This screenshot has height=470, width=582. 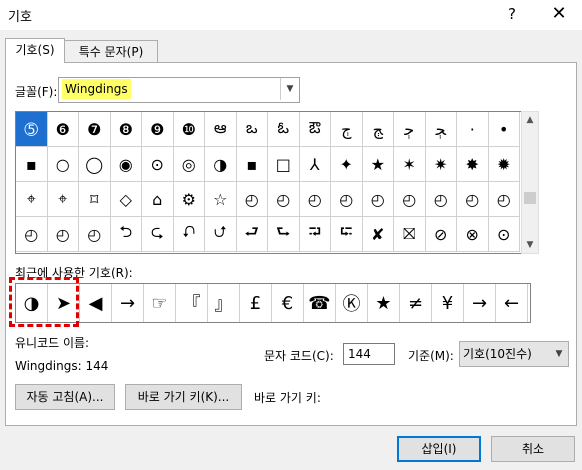 What do you see at coordinates (530, 198) in the screenshot?
I see `scroll-thumb` at bounding box center [530, 198].